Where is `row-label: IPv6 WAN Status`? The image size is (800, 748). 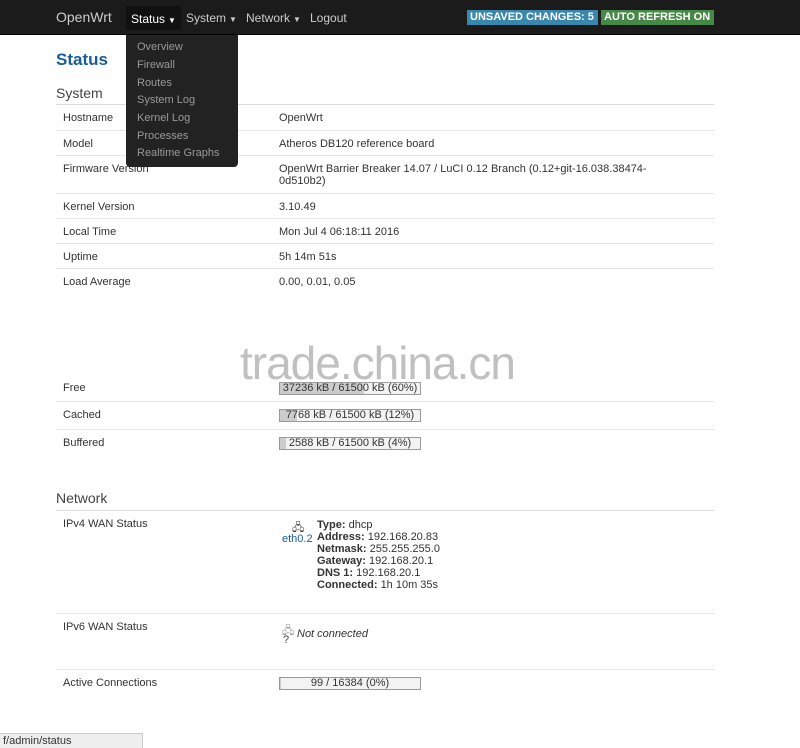 row-label: IPv6 WAN Status is located at coordinates (105, 627).